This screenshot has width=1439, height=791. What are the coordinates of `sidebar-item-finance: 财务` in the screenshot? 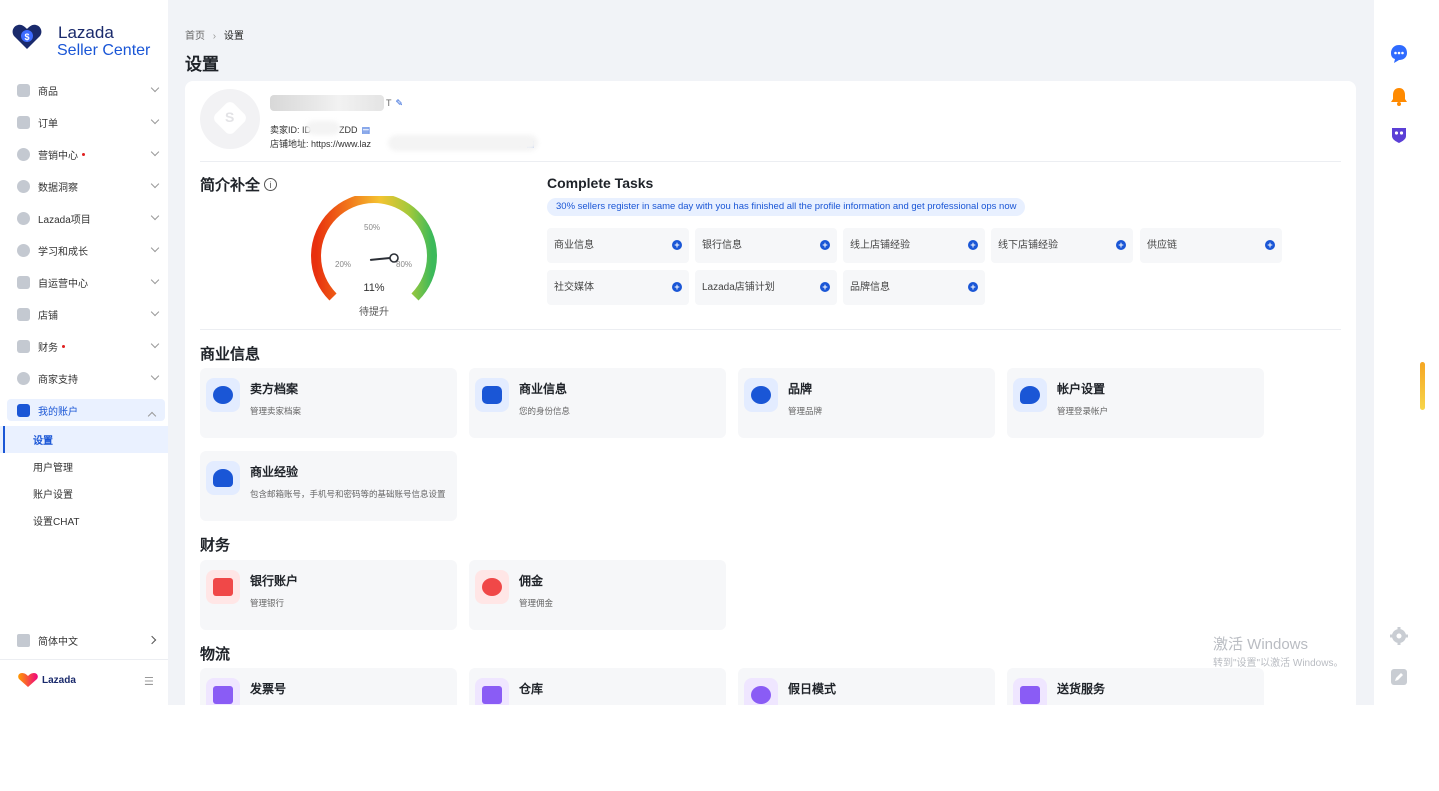 It's located at (84, 346).